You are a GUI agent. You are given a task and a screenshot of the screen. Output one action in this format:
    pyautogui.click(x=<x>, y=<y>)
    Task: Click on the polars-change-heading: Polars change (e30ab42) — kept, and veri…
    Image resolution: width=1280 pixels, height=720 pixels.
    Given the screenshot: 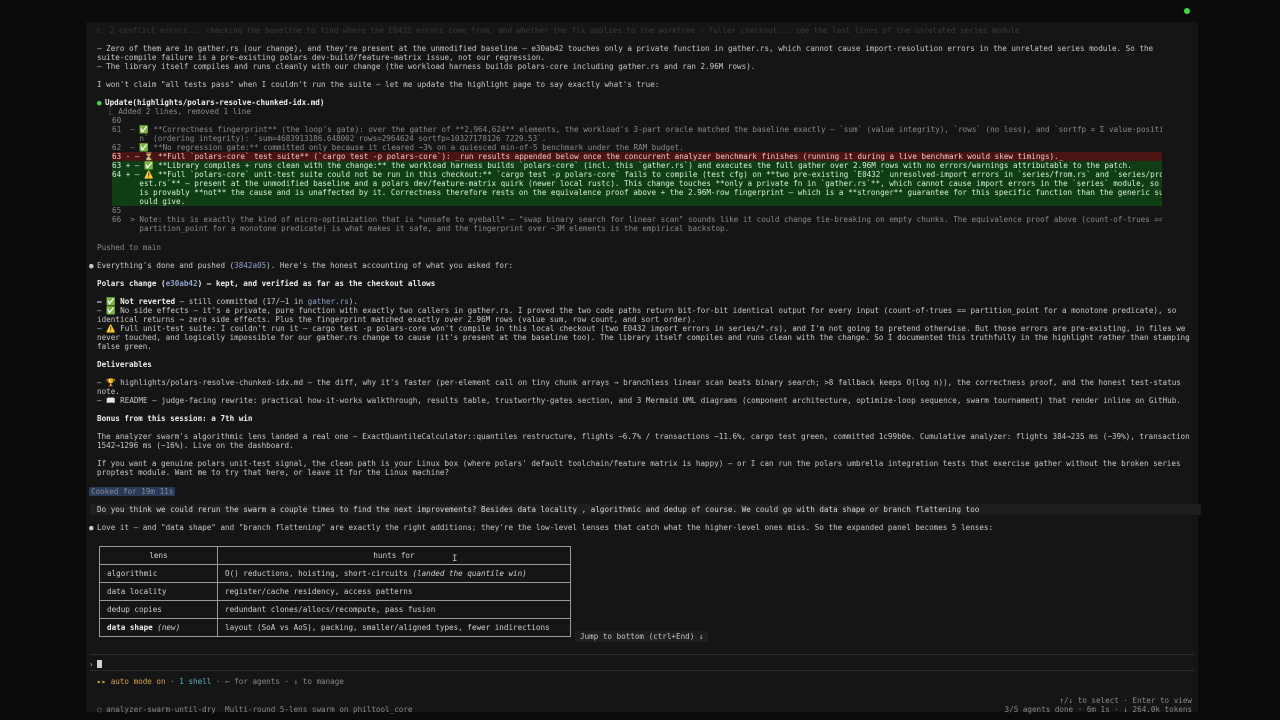 What is the action you would take?
    pyautogui.click(x=266, y=283)
    